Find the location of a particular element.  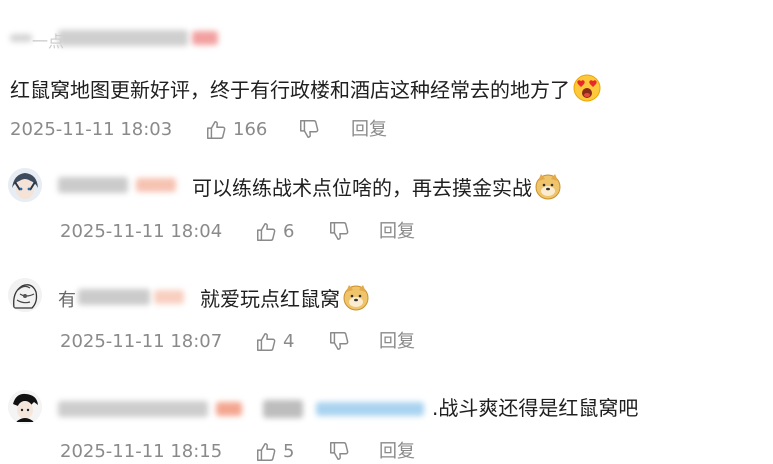

reply-like-count: 4 is located at coordinates (289, 341).